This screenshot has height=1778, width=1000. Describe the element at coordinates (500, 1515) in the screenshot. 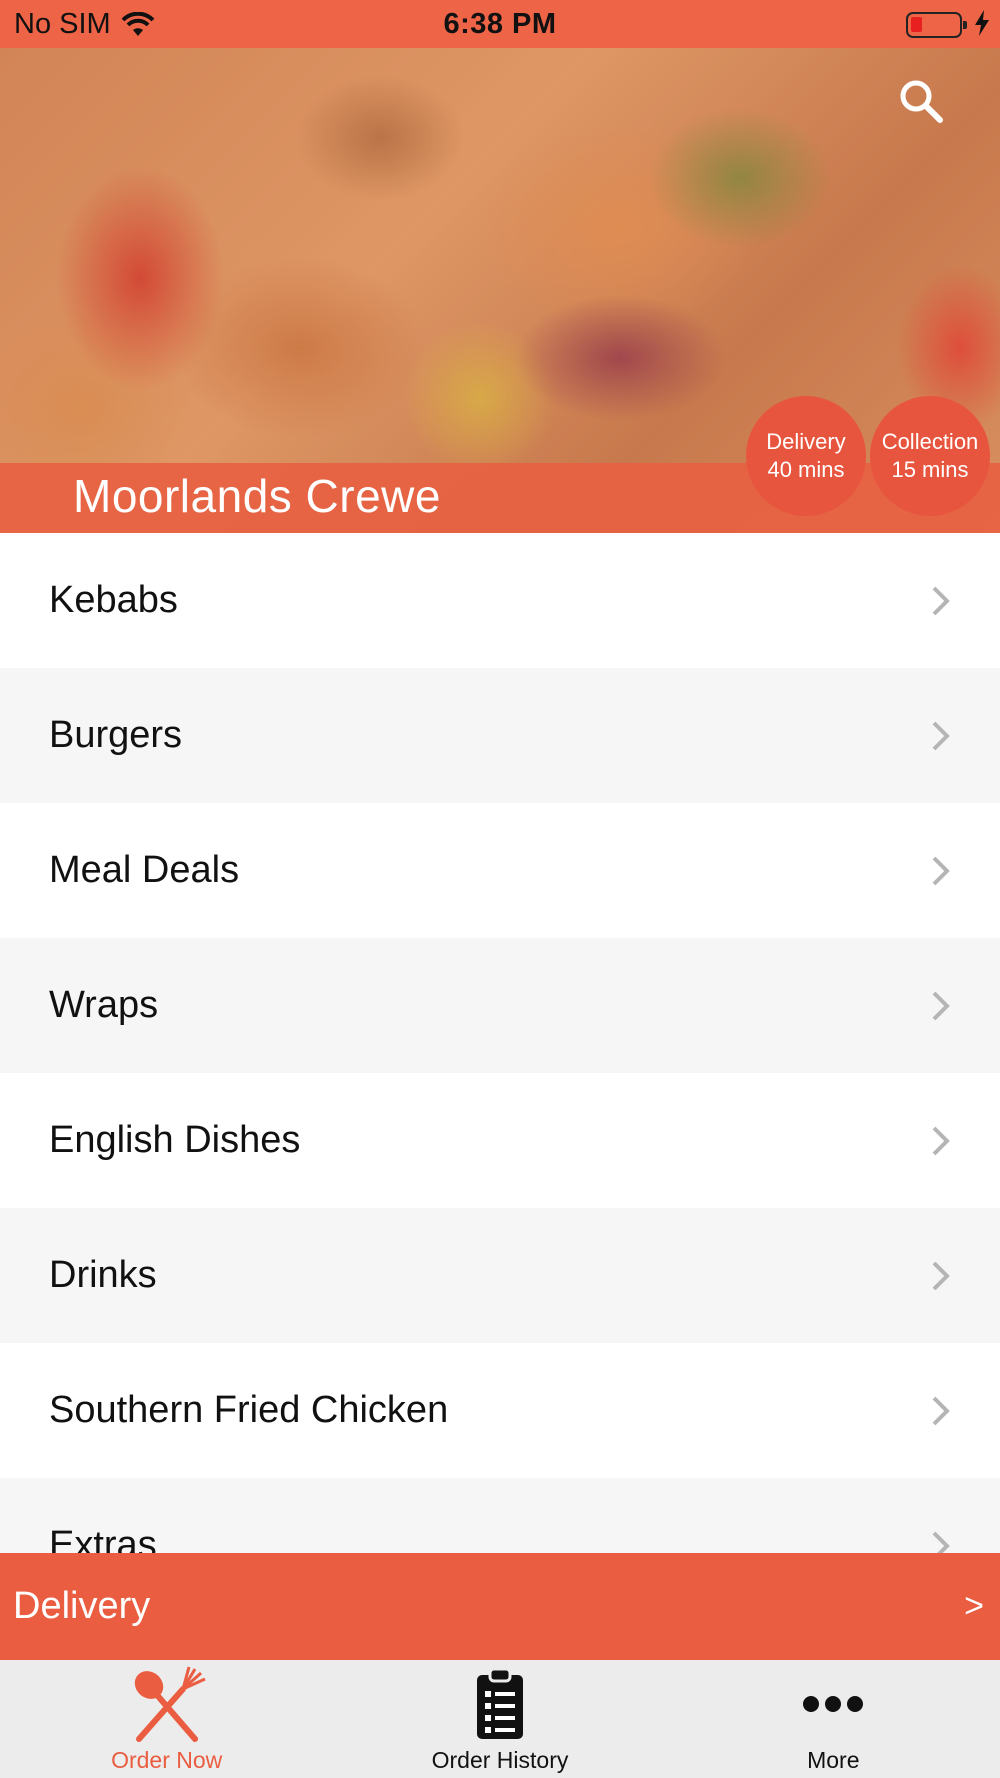

I see `menu-item-extras: Extras` at that location.